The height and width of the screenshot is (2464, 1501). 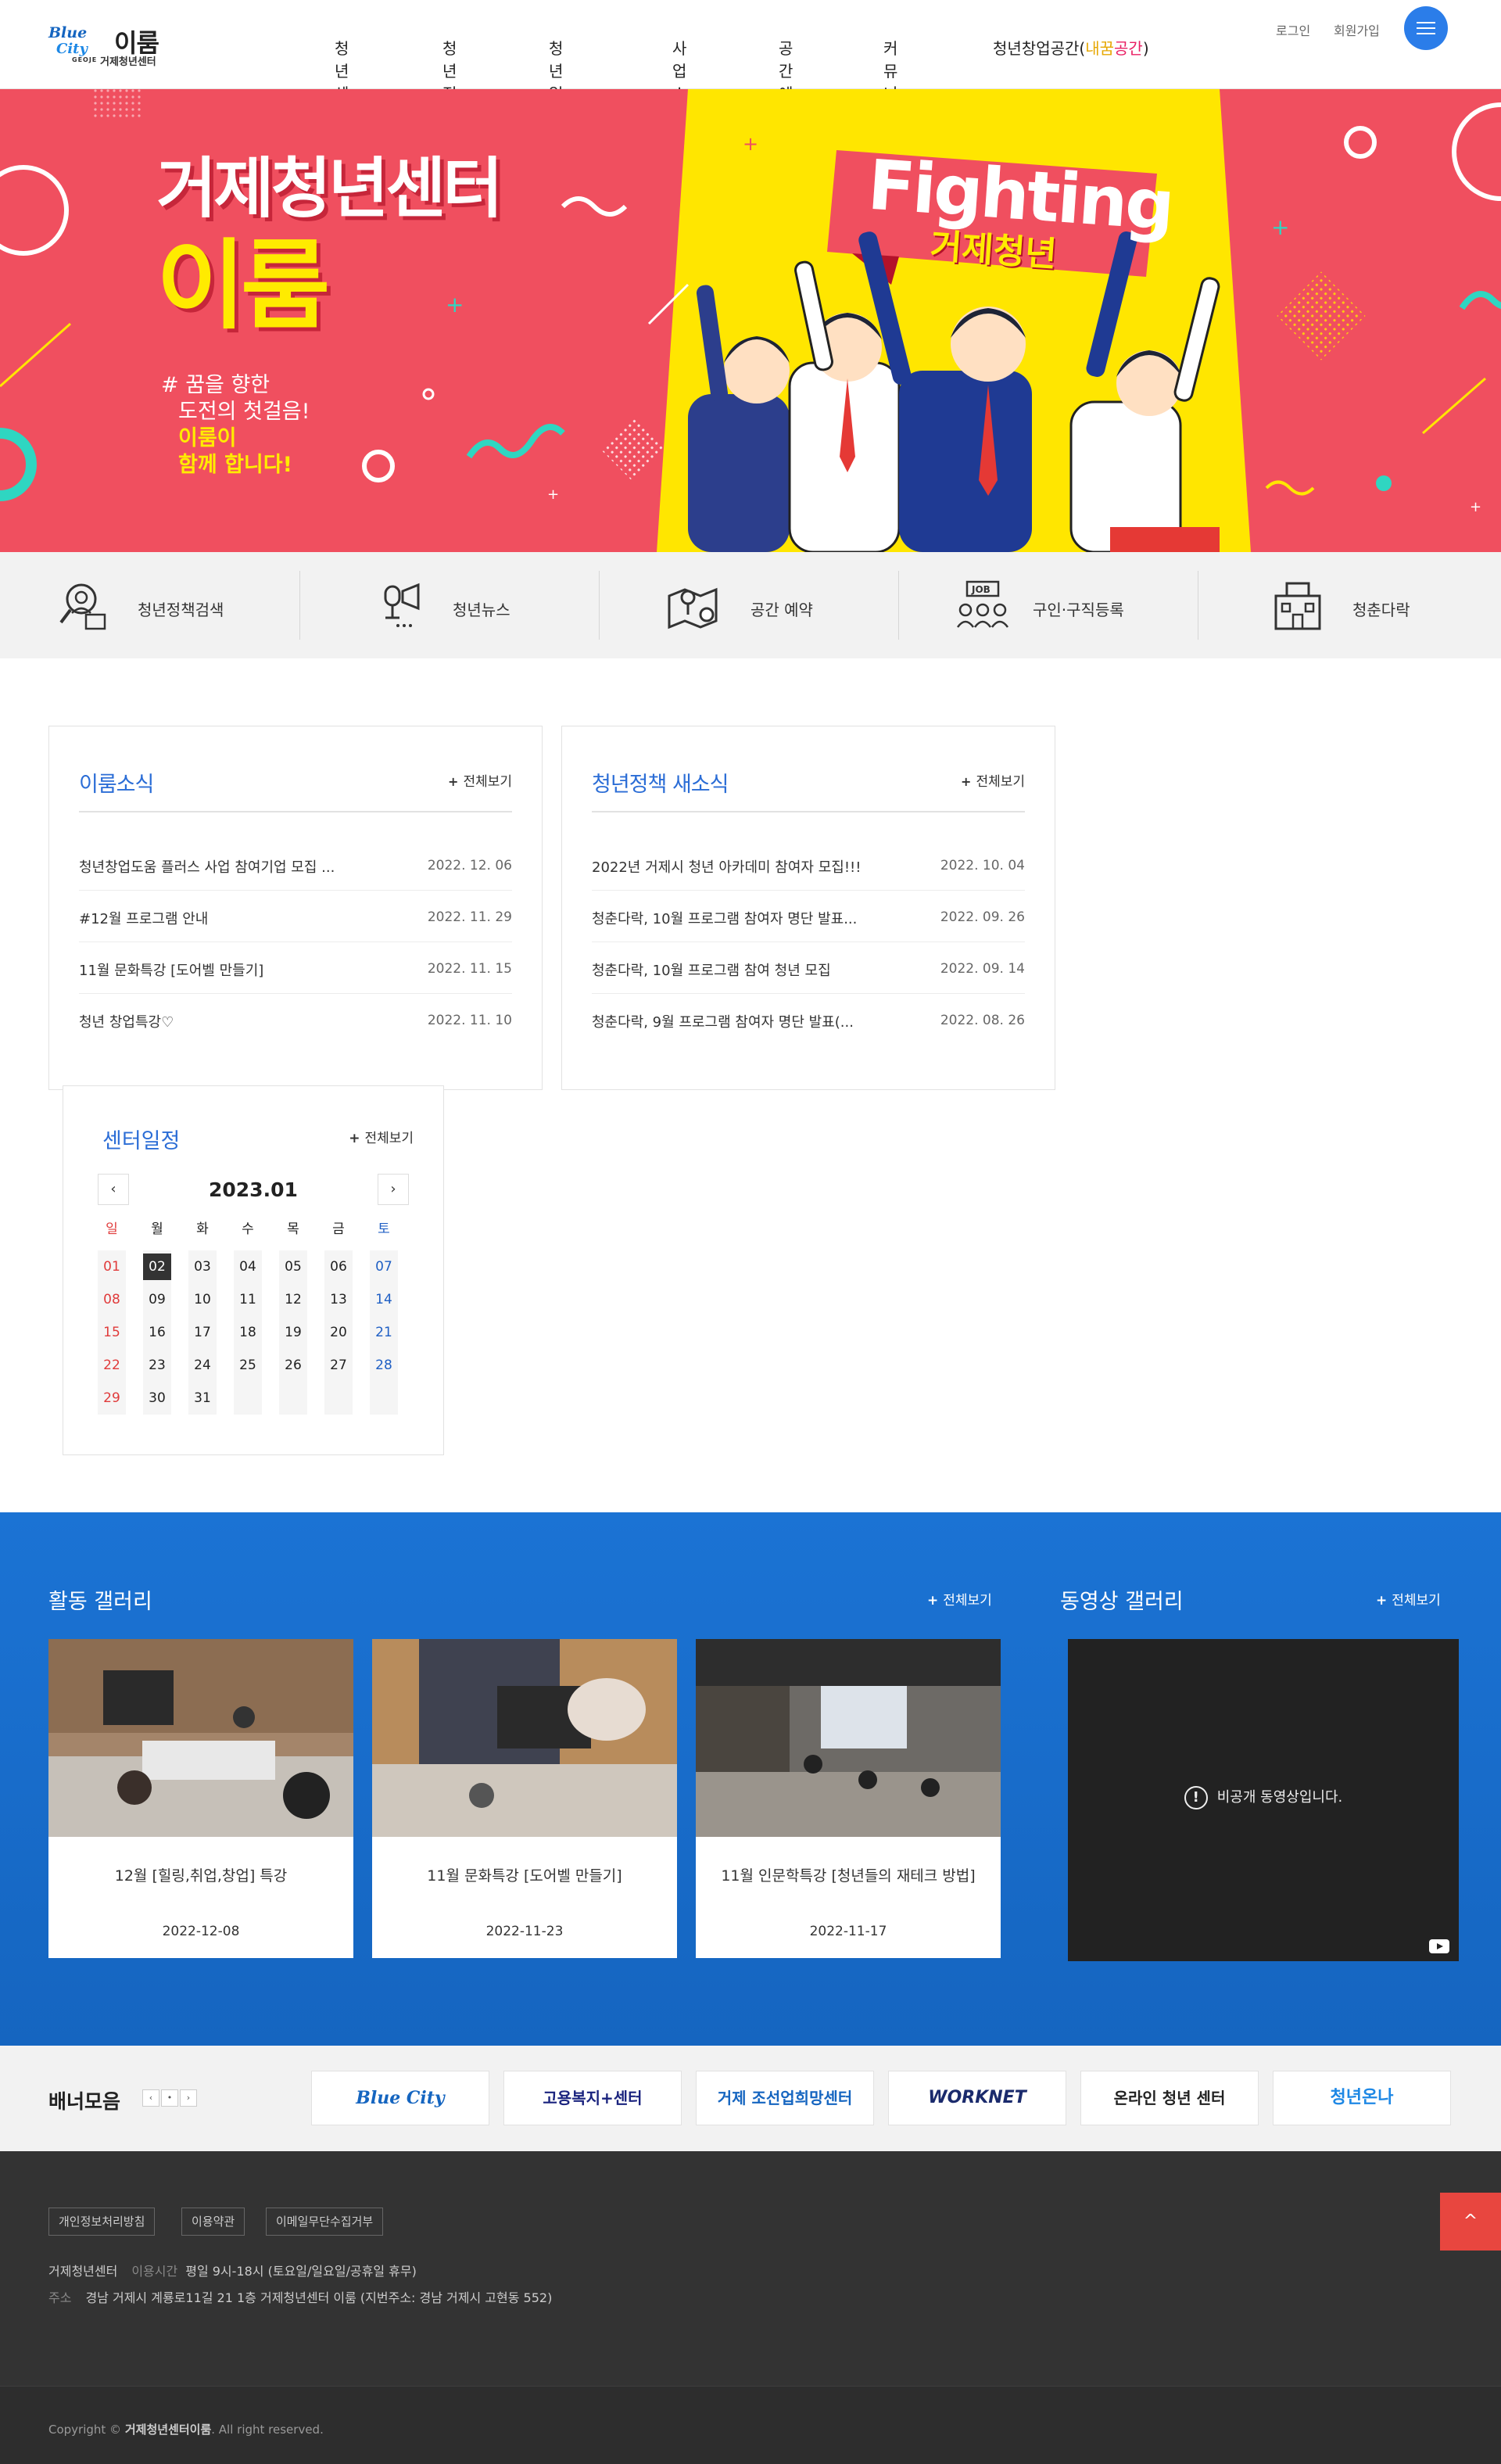 What do you see at coordinates (72, 49) in the screenshot?
I see `logo-text-city: City` at bounding box center [72, 49].